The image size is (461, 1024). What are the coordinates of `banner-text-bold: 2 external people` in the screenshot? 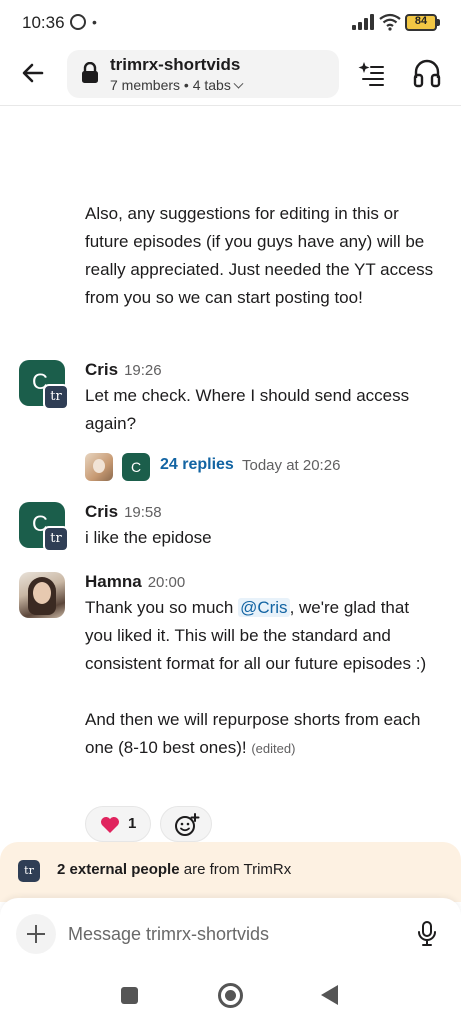 It's located at (118, 869).